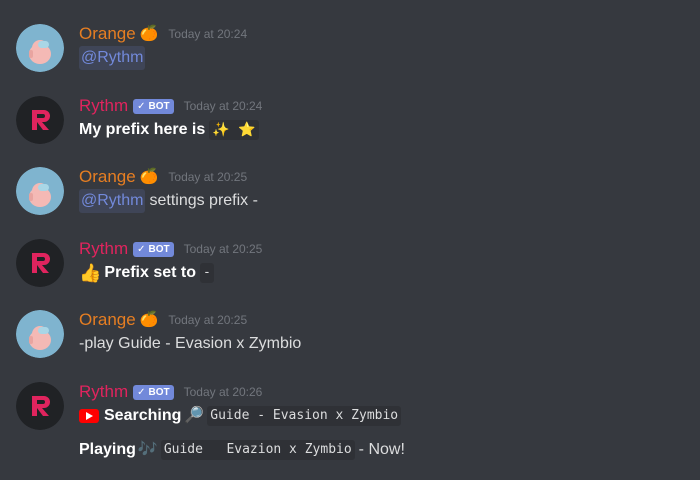  Describe the element at coordinates (147, 449) in the screenshot. I see `music-notes-icon: 🎶` at that location.